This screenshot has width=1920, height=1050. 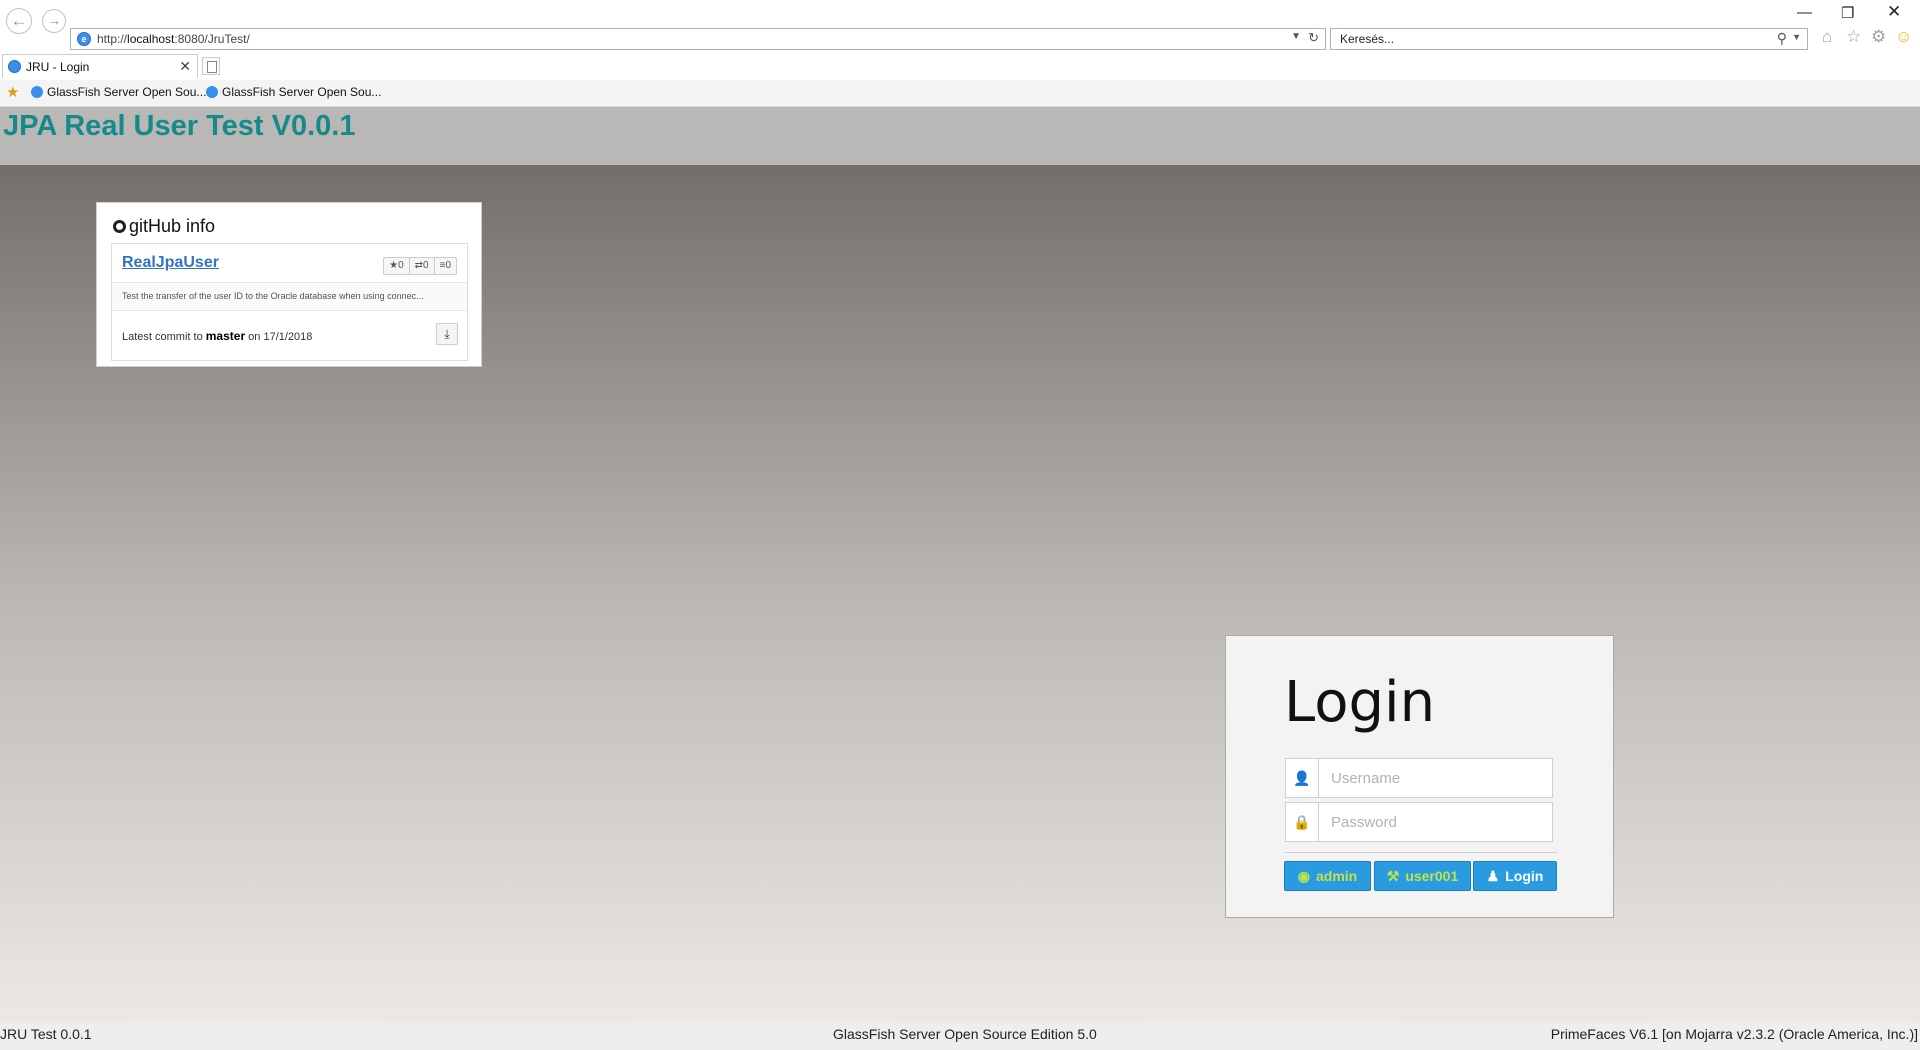 I want to click on github-heading: gitHub info, so click(x=164, y=226).